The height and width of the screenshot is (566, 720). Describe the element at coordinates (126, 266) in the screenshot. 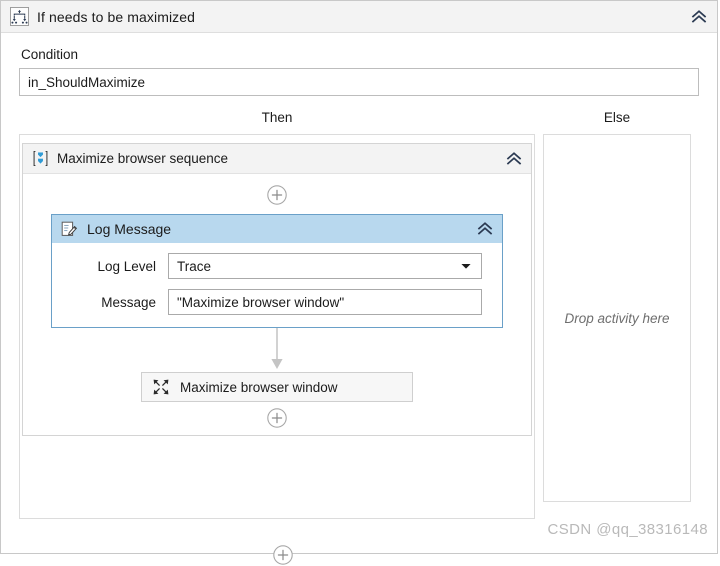

I see `log-level-label: Log Level` at that location.